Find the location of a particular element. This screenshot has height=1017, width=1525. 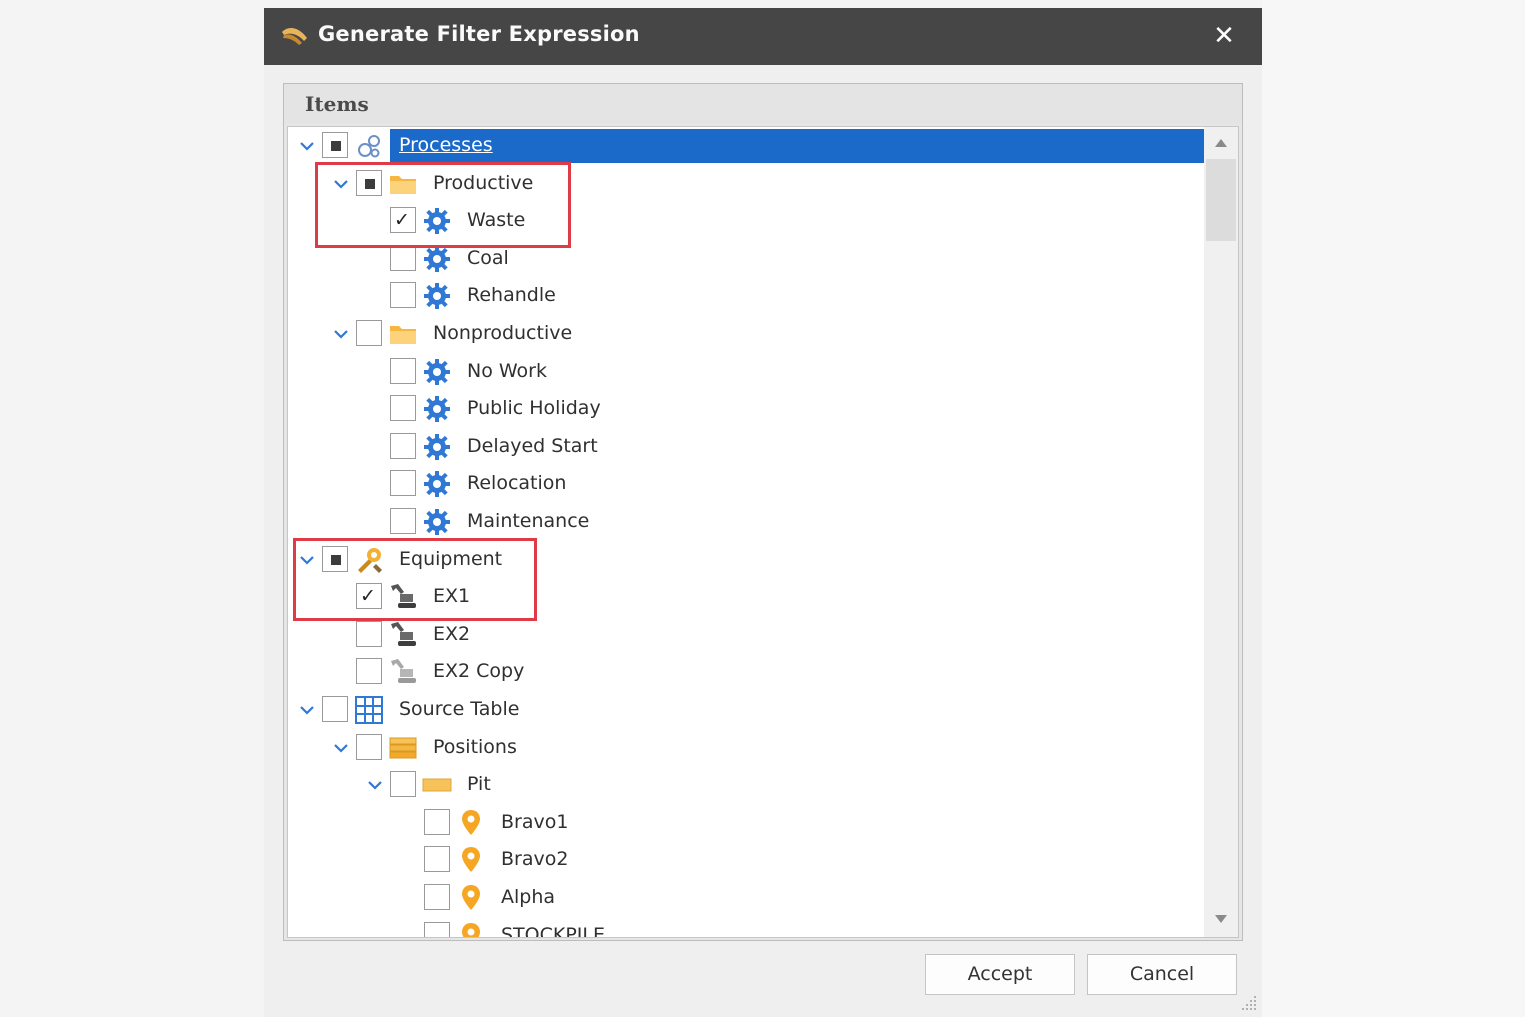

tree-row: Processes is located at coordinates (746, 146).